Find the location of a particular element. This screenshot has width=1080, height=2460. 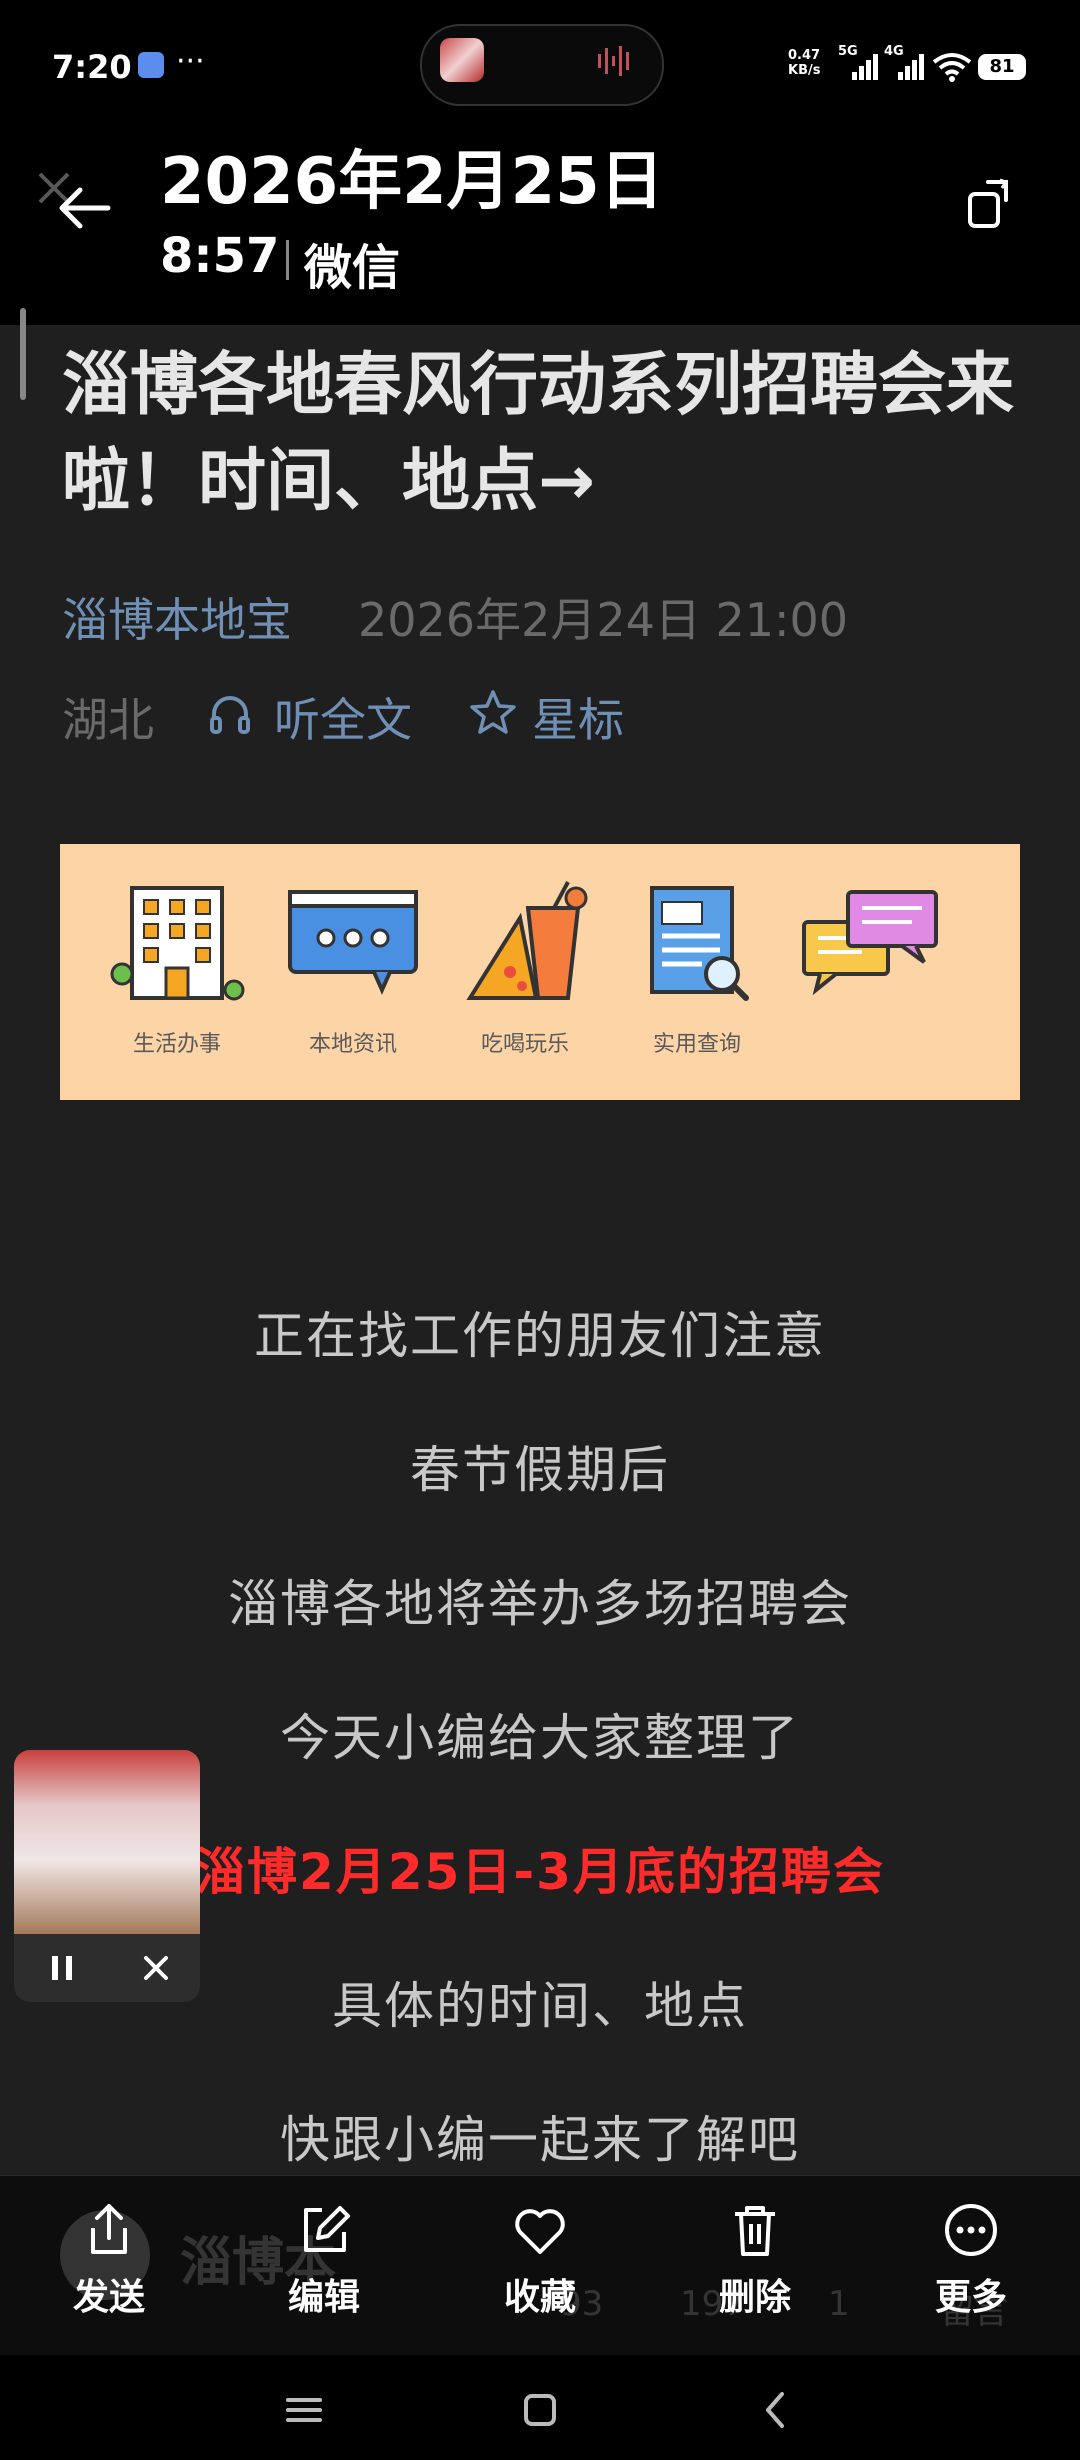

article-paragraph: 正在找工作的朋友们注意 is located at coordinates (540, 1336).